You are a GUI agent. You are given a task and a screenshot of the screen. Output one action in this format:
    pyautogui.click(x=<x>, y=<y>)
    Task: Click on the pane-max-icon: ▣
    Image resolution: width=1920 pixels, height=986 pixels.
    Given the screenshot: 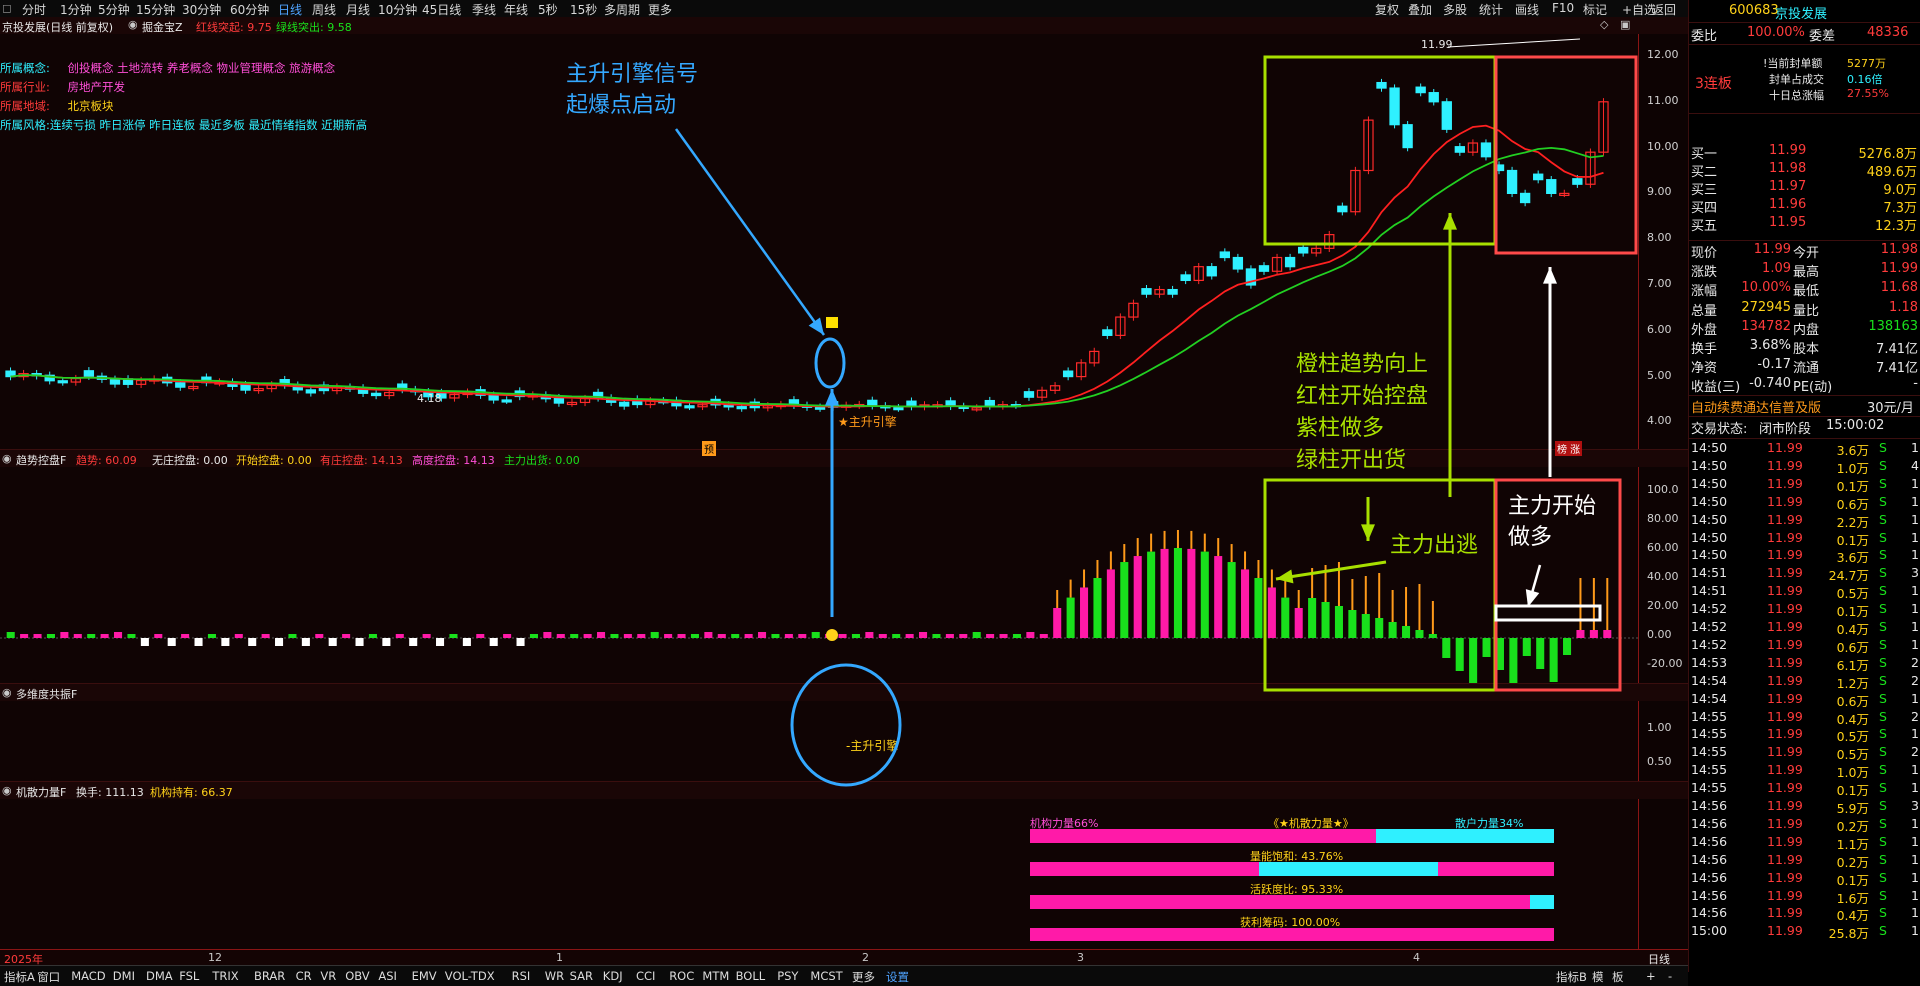 What is the action you would take?
    pyautogui.click(x=1625, y=24)
    